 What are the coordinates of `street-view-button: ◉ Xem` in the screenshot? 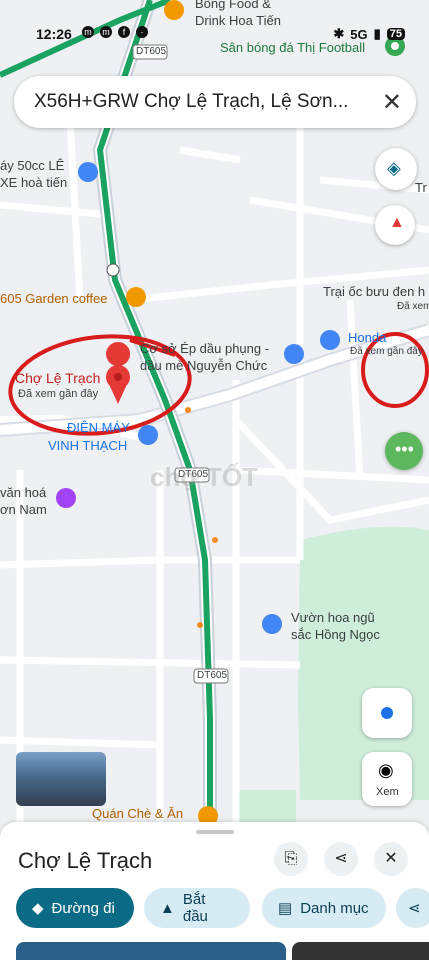 It's located at (387, 779).